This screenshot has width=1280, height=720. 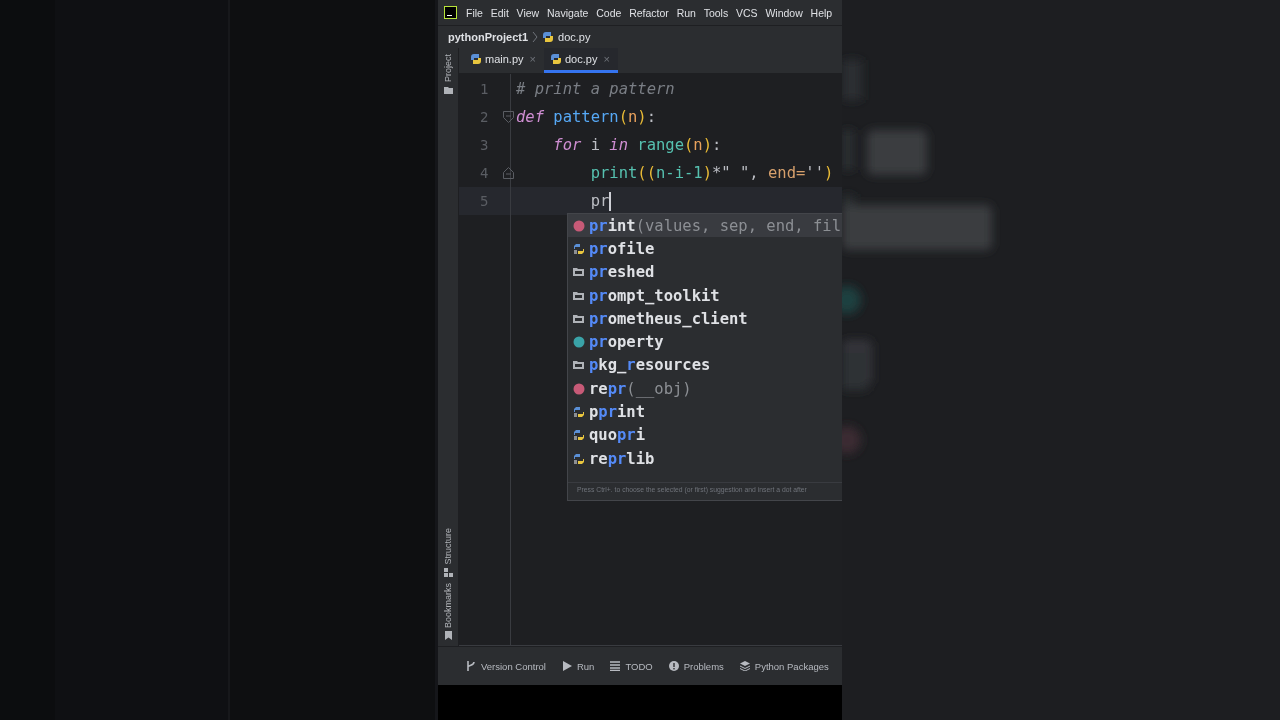 What do you see at coordinates (448, 605) in the screenshot?
I see `tool-window-label: Bookmarks` at bounding box center [448, 605].